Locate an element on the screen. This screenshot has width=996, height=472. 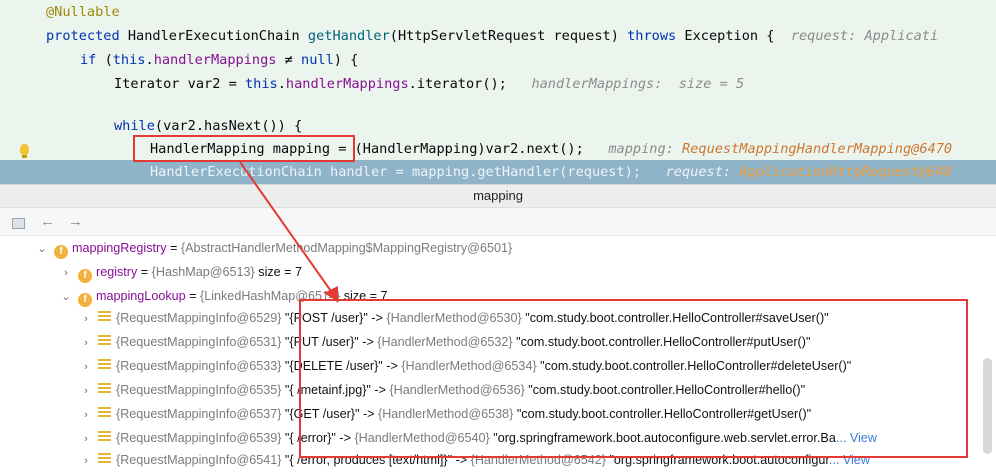
entry-handler: {HandlerMethod@6534} is located at coordinates (469, 366).